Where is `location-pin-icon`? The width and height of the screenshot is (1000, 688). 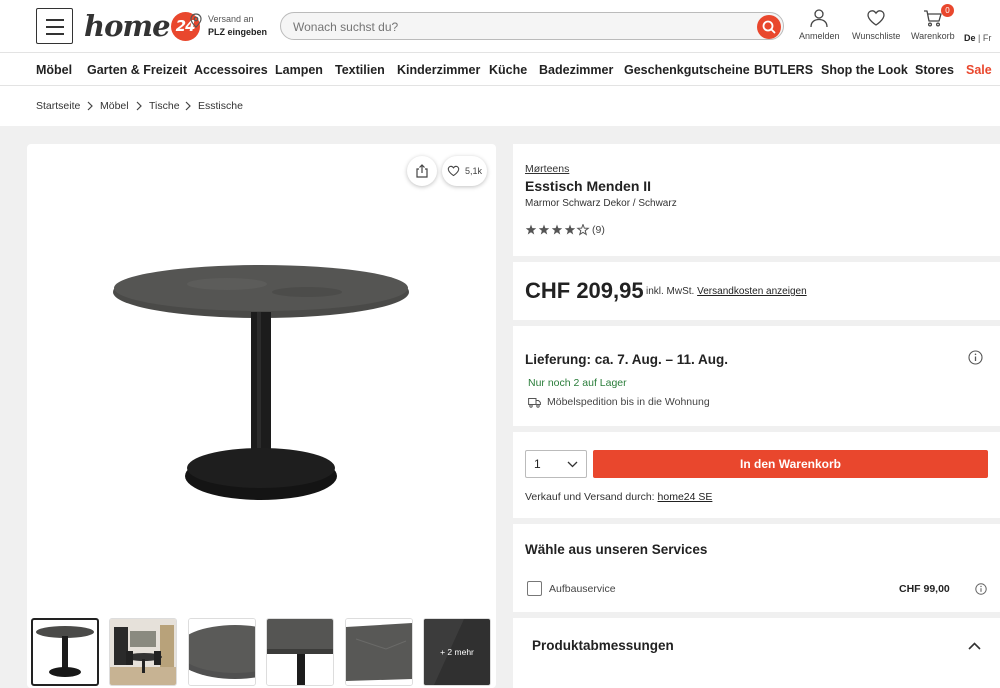 location-pin-icon is located at coordinates (196, 20).